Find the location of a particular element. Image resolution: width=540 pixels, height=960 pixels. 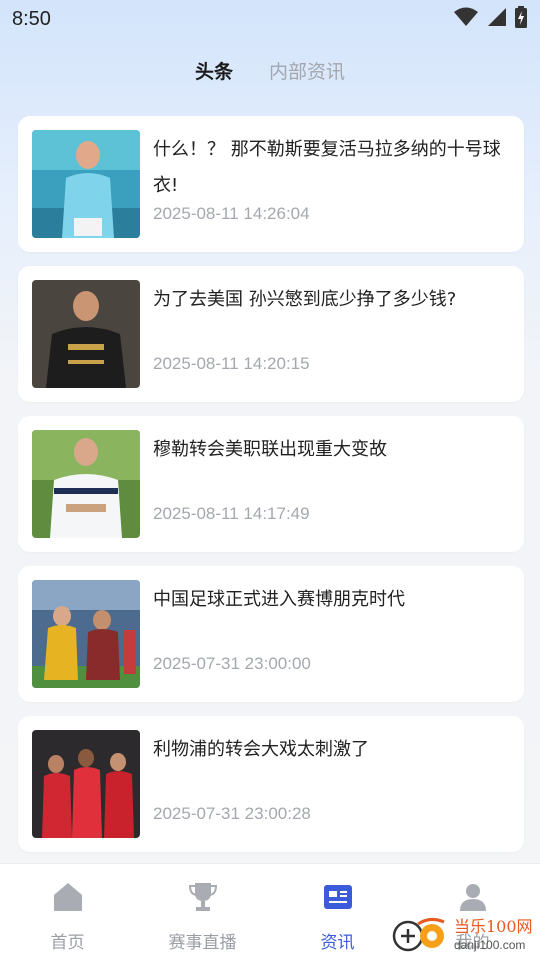

article-title: 穆勒转会美职联出现重大变故 is located at coordinates (270, 449).